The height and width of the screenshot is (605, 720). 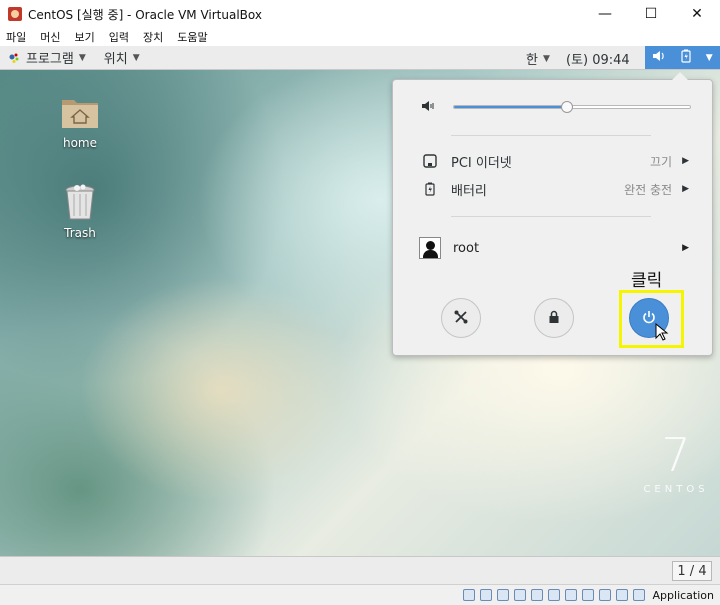 What do you see at coordinates (468, 595) in the screenshot?
I see `hard-disk-icon` at bounding box center [468, 595].